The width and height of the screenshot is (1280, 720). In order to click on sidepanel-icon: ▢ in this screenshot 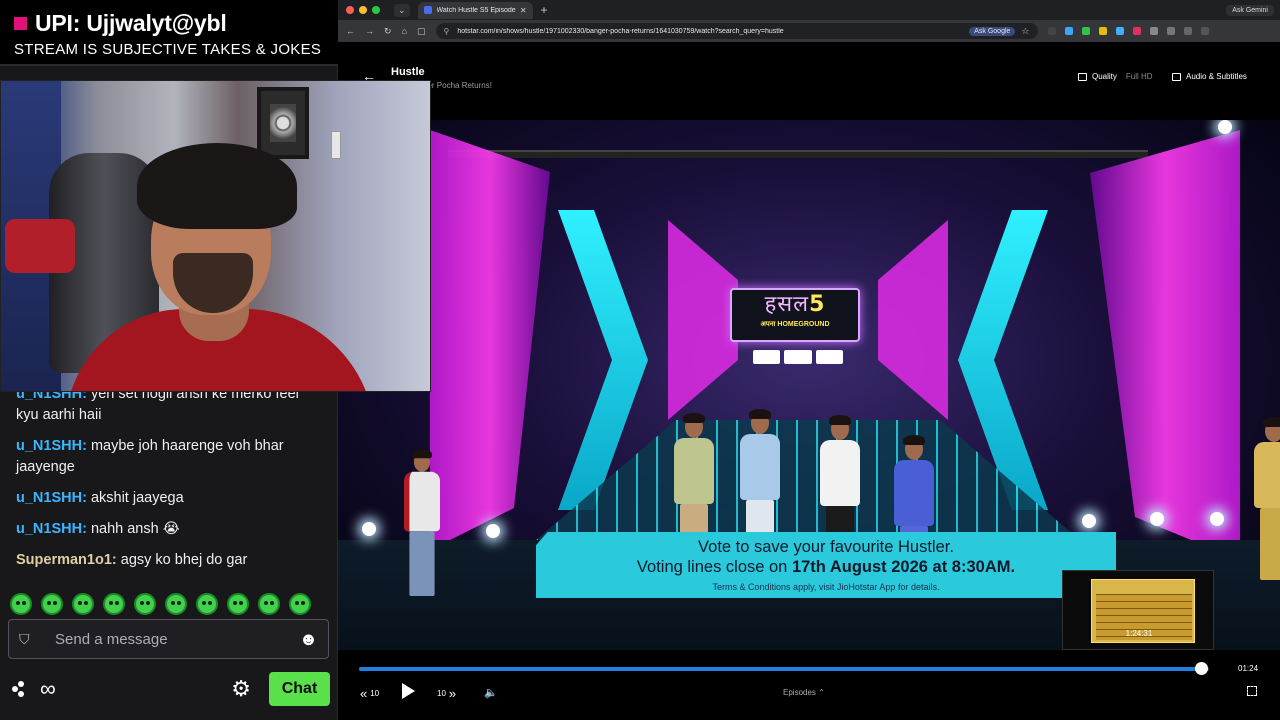, I will do `click(421, 31)`.